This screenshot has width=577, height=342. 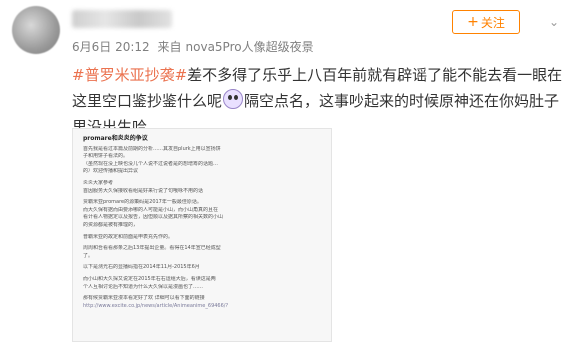 What do you see at coordinates (492, 22) in the screenshot?
I see `follow-label: 关注` at bounding box center [492, 22].